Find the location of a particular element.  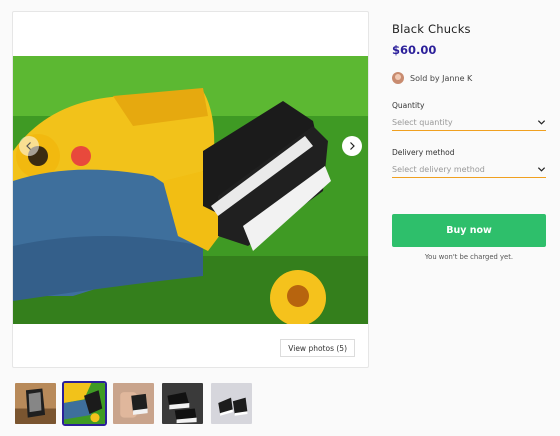

quantity-placeholder: Select quantity is located at coordinates (422, 122).